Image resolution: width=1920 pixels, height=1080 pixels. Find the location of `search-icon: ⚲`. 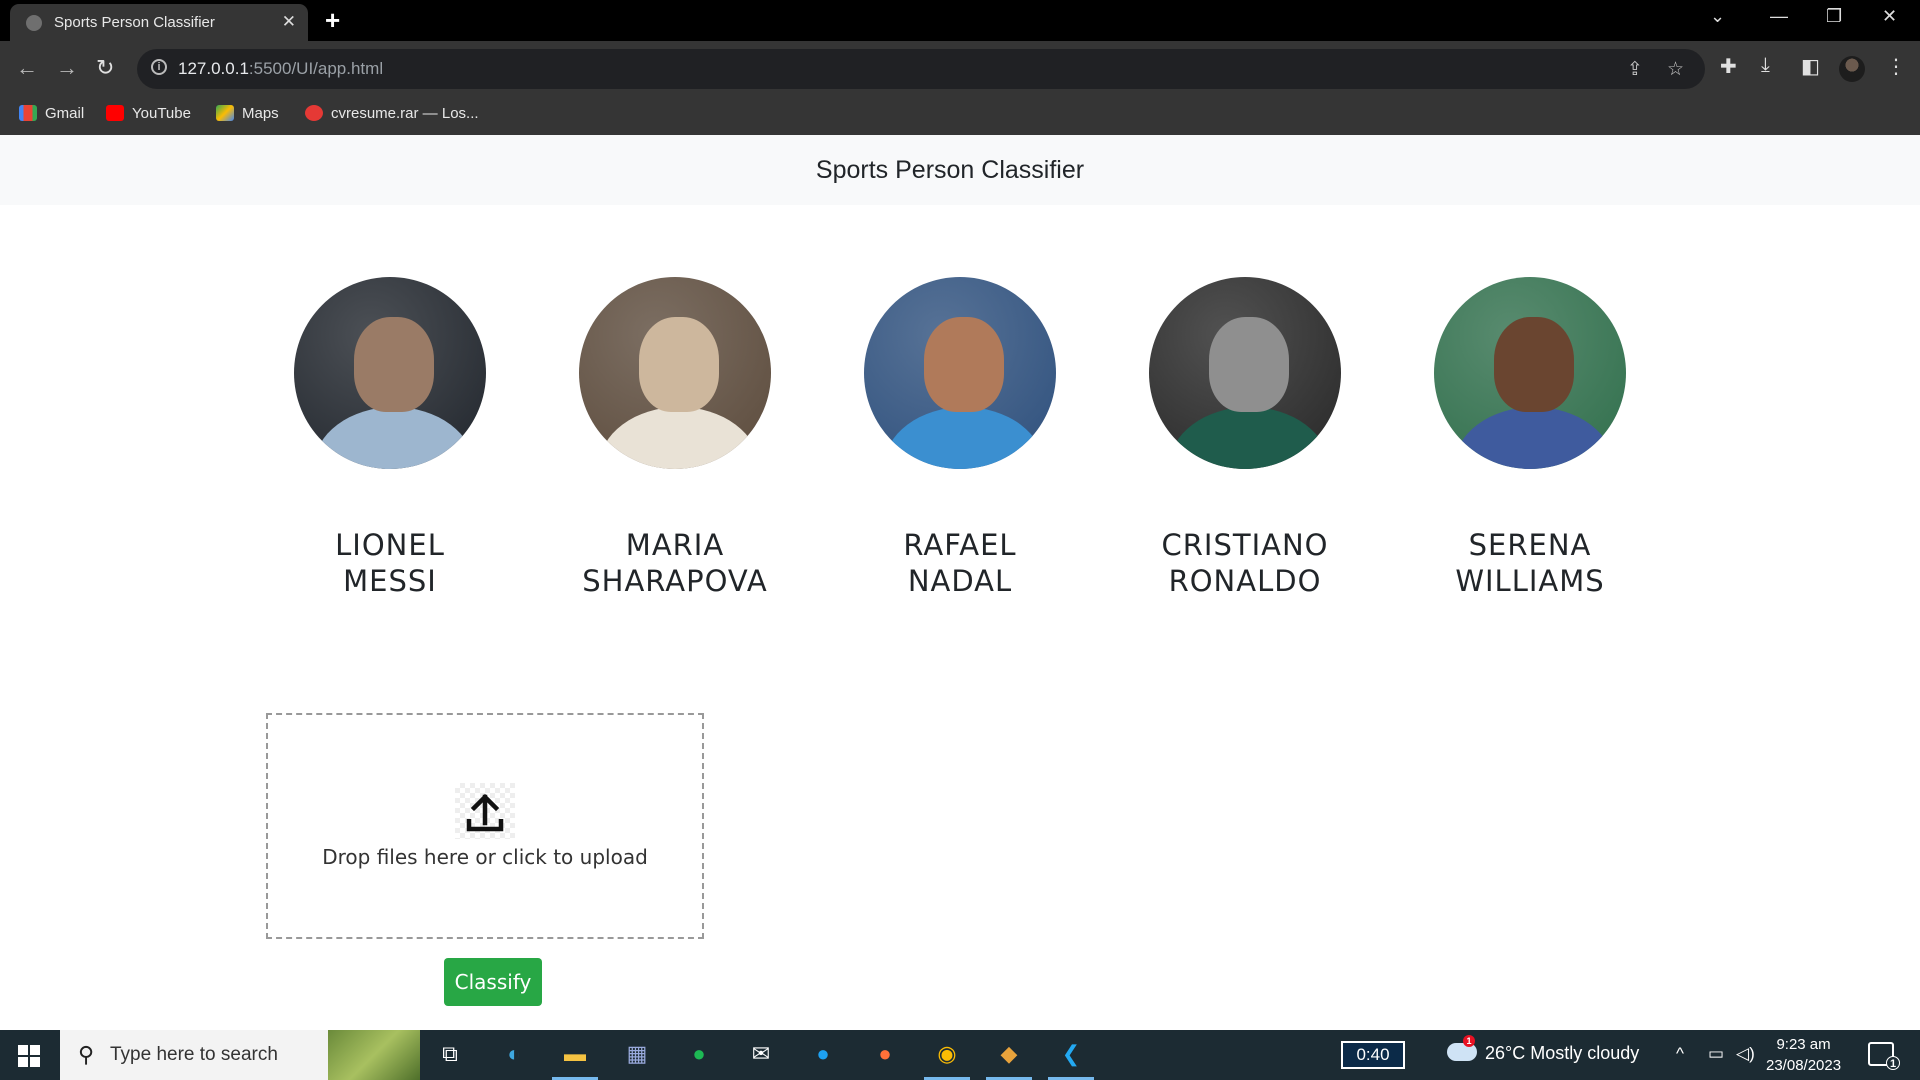

search-icon: ⚲ is located at coordinates (86, 1054).